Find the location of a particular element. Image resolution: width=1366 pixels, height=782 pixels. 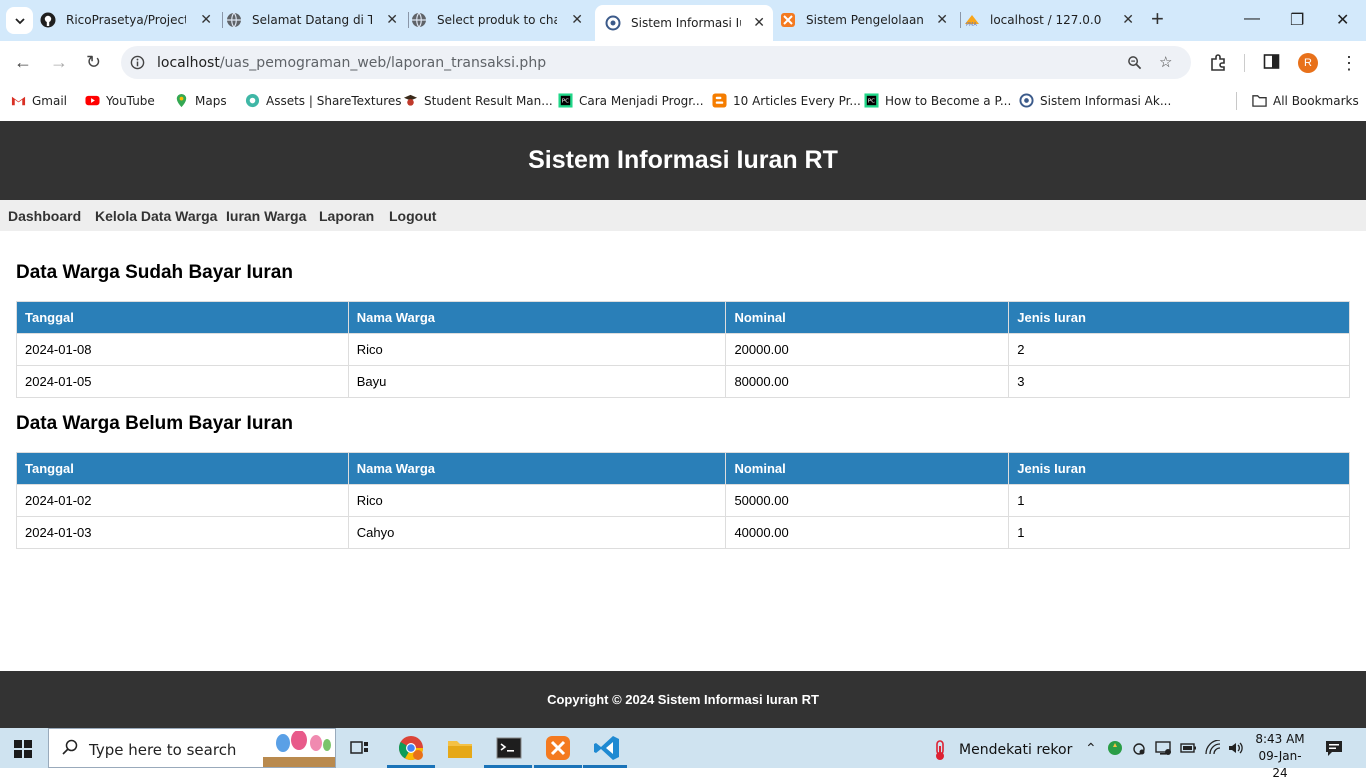

chevron-up-icon: ⌃ is located at coordinates (1091, 748).